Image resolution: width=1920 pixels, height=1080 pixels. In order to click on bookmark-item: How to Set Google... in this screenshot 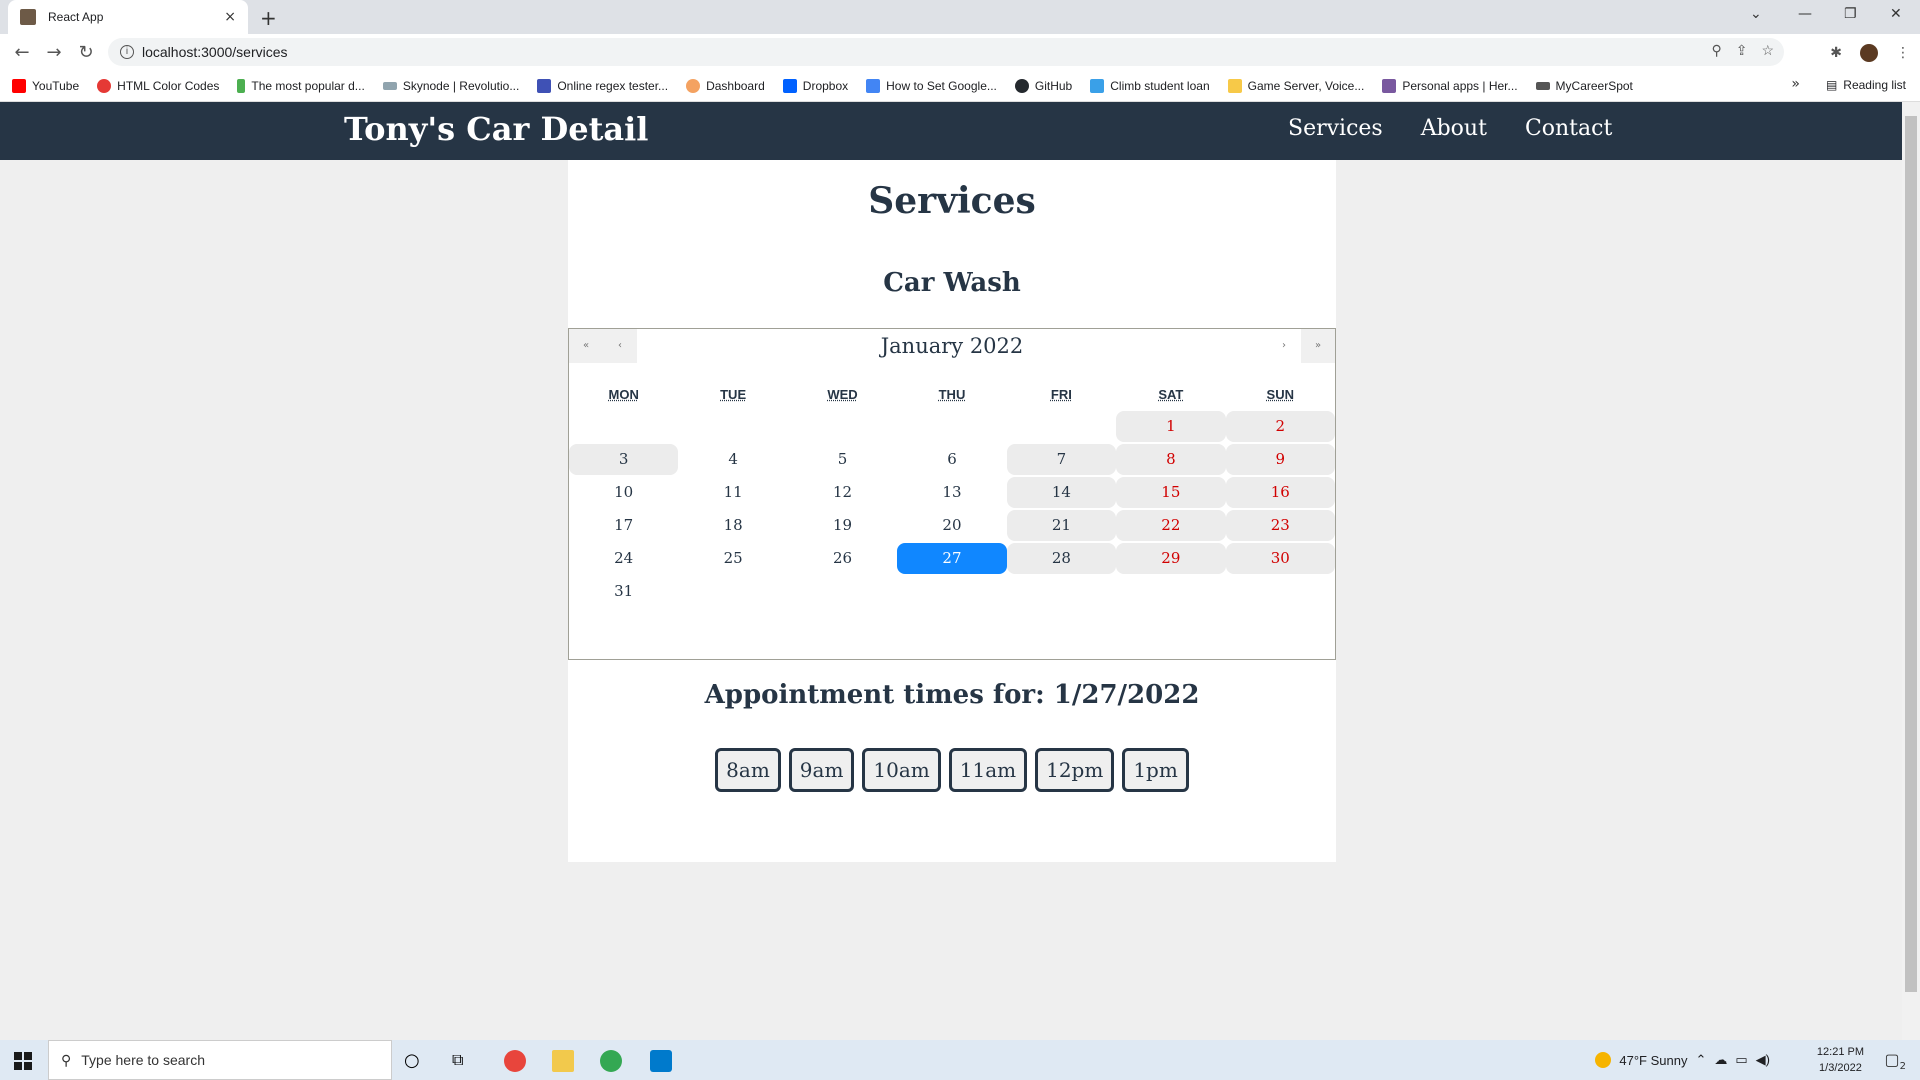, I will do `click(931, 85)`.